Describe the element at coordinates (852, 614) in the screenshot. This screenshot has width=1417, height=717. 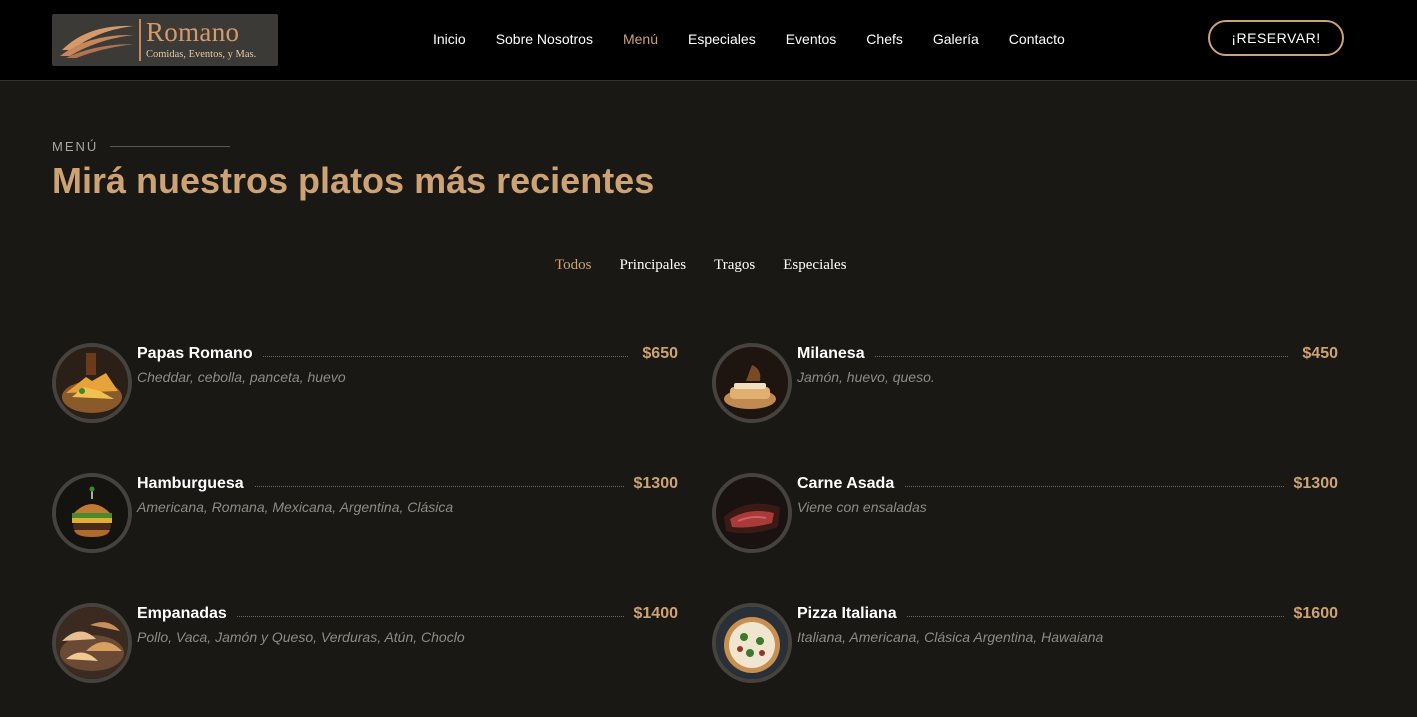
I see `item-name: Pizza Italiana` at that location.